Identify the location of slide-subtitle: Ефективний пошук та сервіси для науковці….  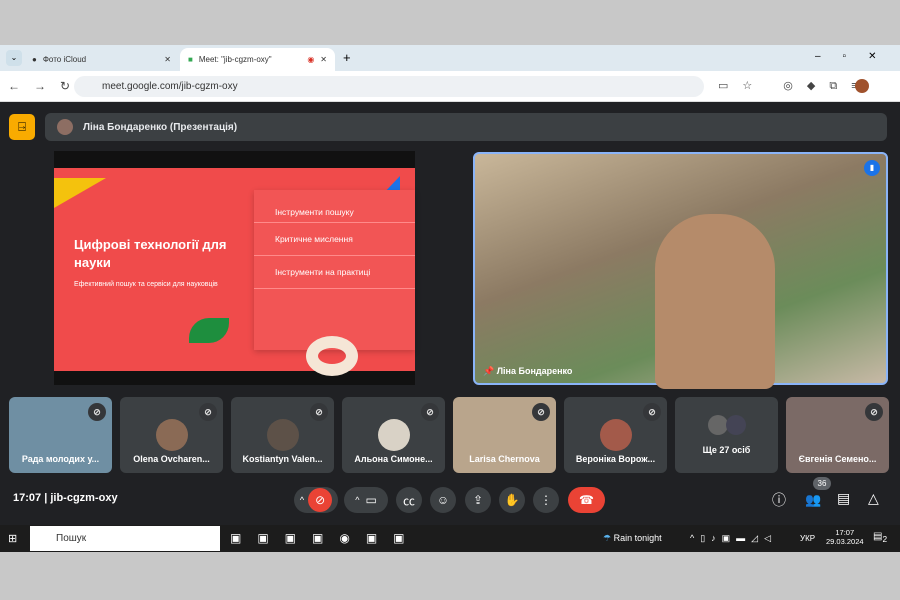
(146, 284).